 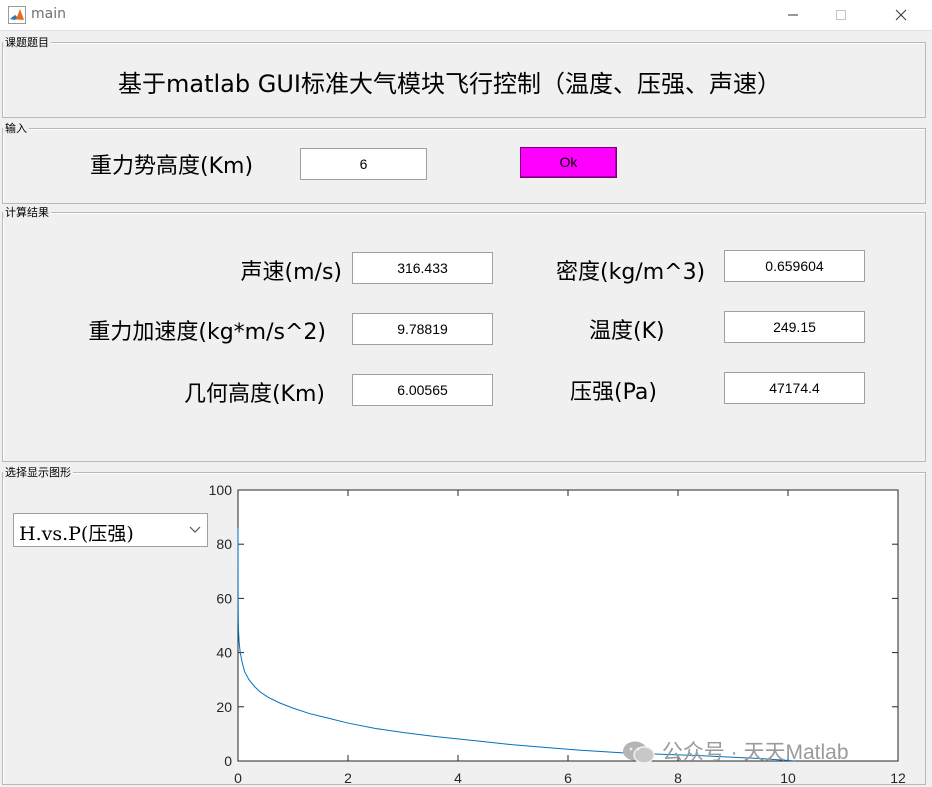 What do you see at coordinates (224, 653) in the screenshot?
I see `y-tick-label: 40` at bounding box center [224, 653].